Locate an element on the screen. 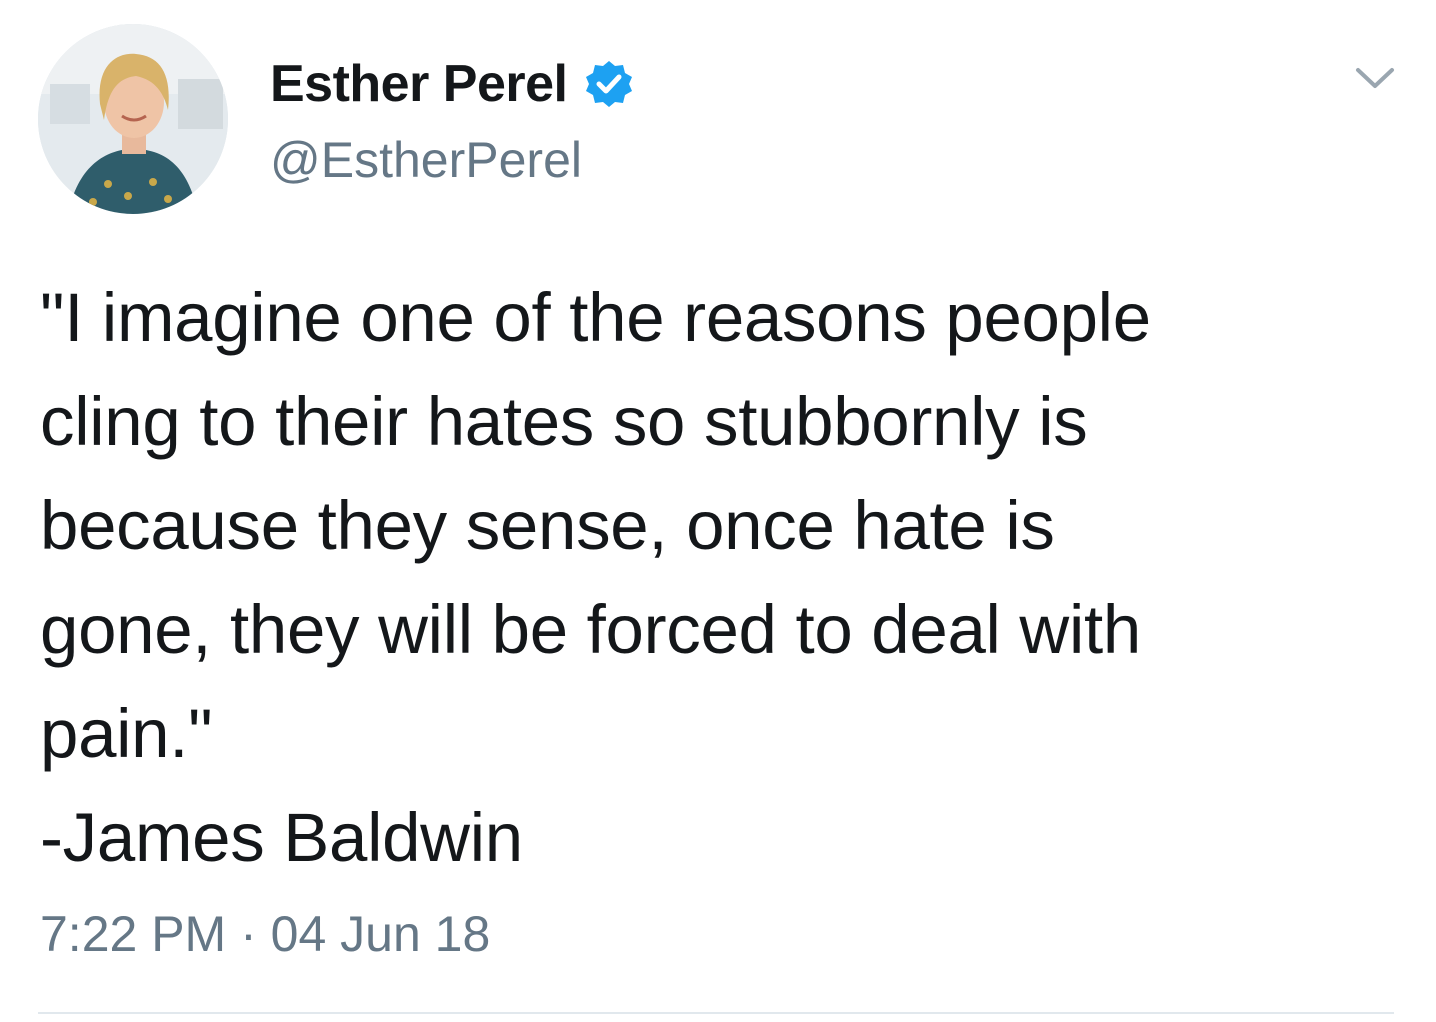 The width and height of the screenshot is (1436, 1022). author-name-row: Esther Perel is located at coordinates (452, 84).